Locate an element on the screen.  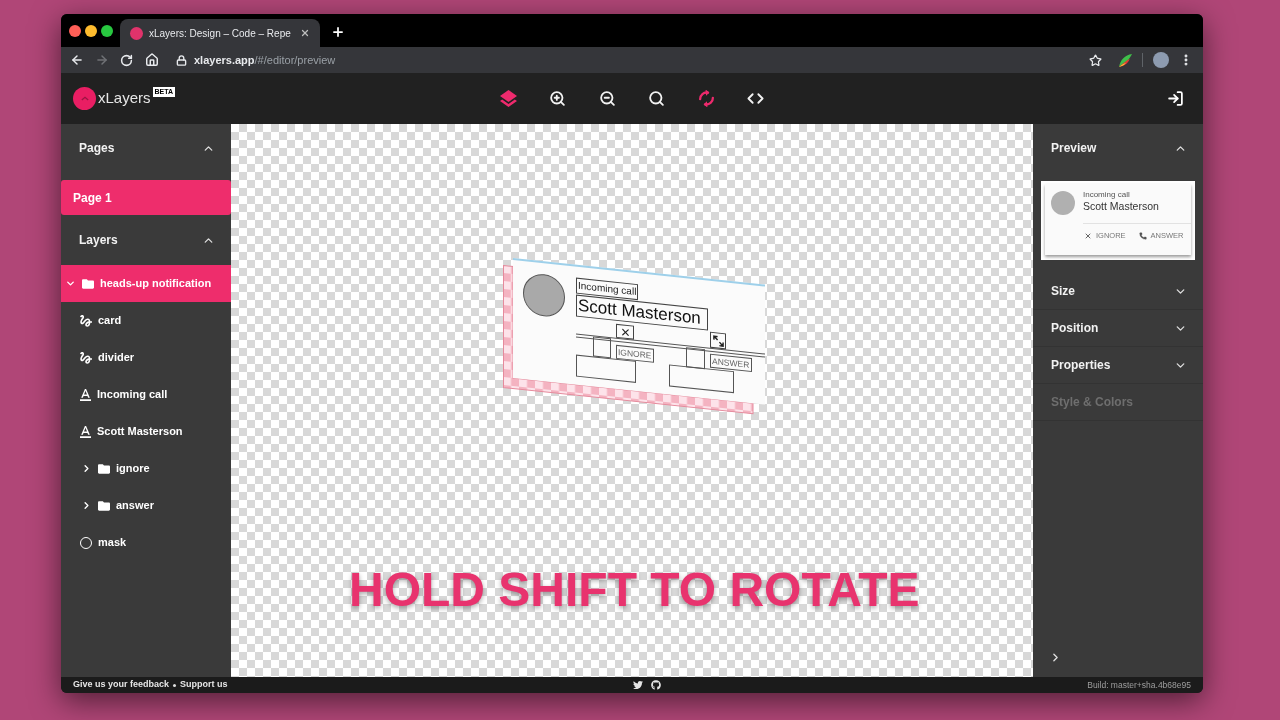
button-label: IGNORE is located at coordinates (635, 353).